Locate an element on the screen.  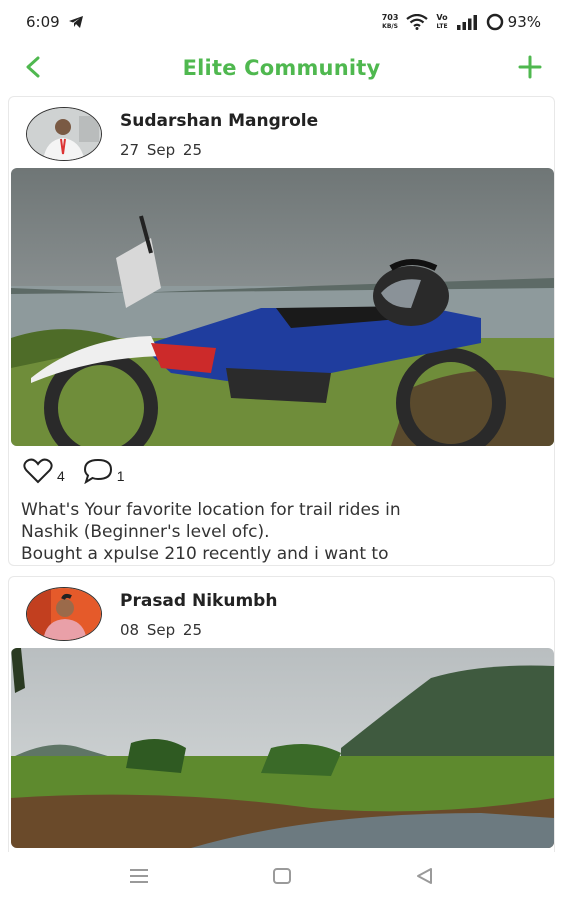
volte-top: Vo is located at coordinates (442, 17).